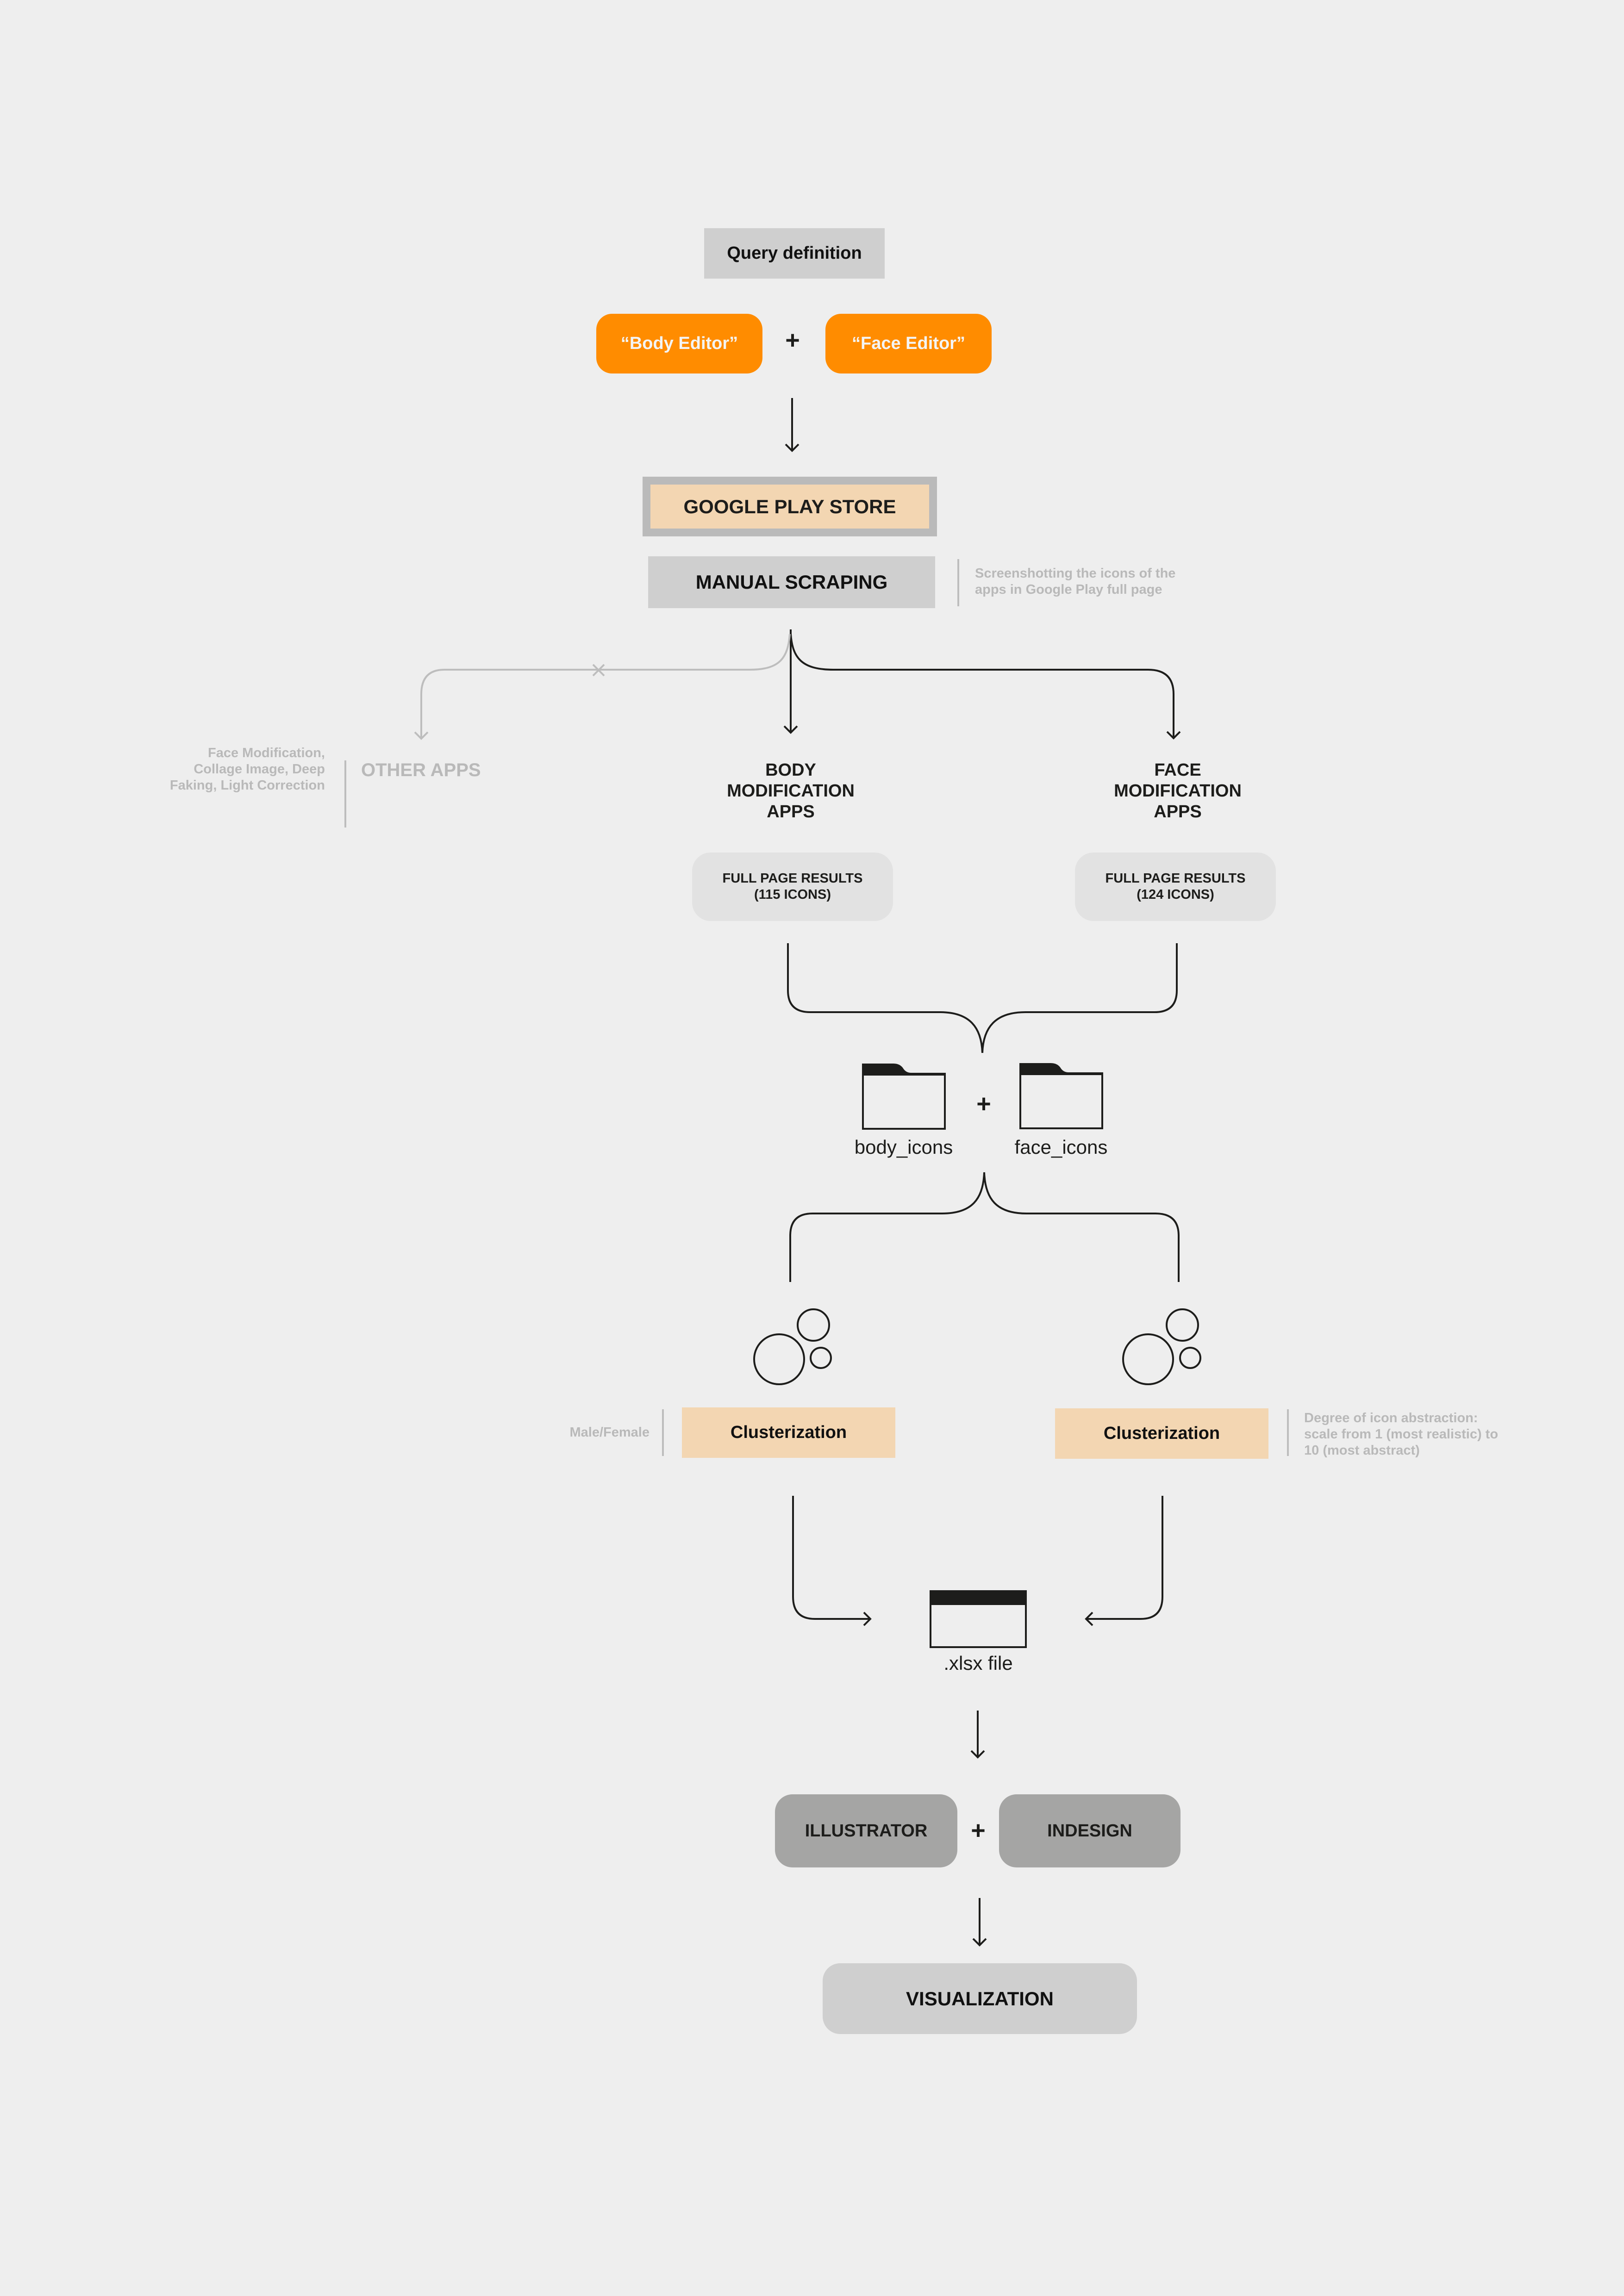  What do you see at coordinates (1081, 1227) in the screenshot?
I see `split-folders-right` at bounding box center [1081, 1227].